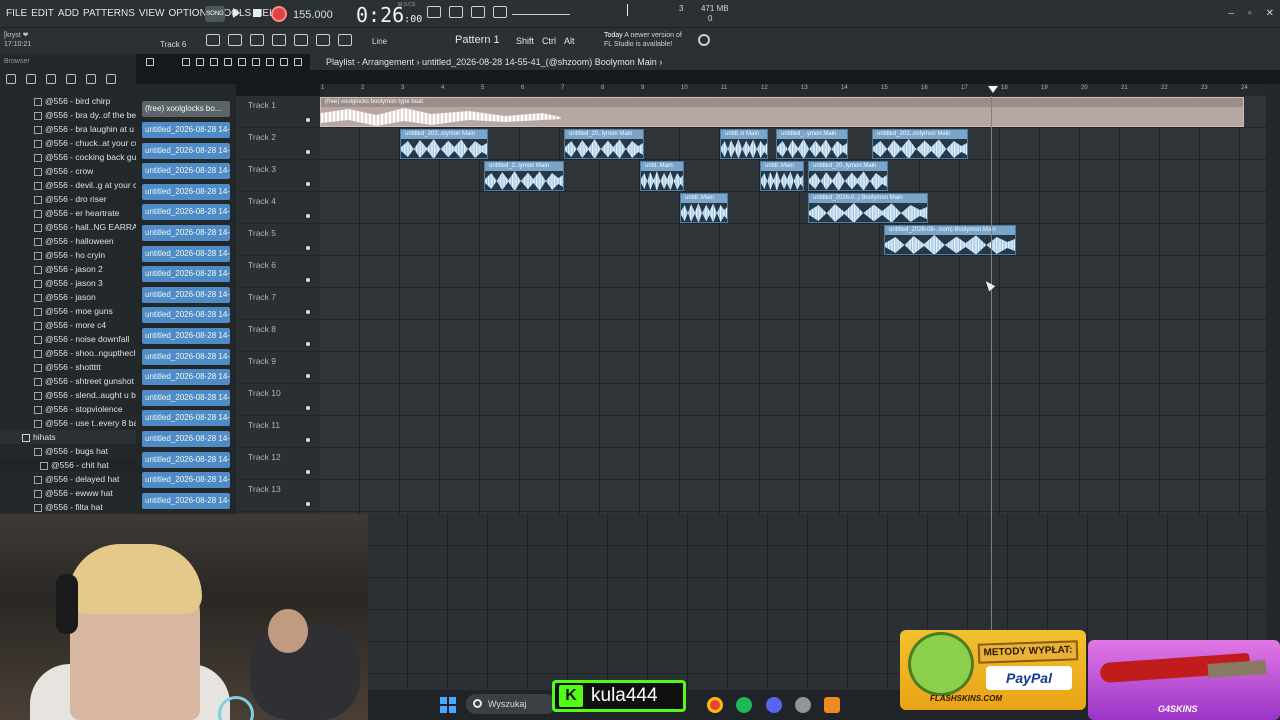  Describe the element at coordinates (456, 12) in the screenshot. I see `step-edit-icon` at that location.